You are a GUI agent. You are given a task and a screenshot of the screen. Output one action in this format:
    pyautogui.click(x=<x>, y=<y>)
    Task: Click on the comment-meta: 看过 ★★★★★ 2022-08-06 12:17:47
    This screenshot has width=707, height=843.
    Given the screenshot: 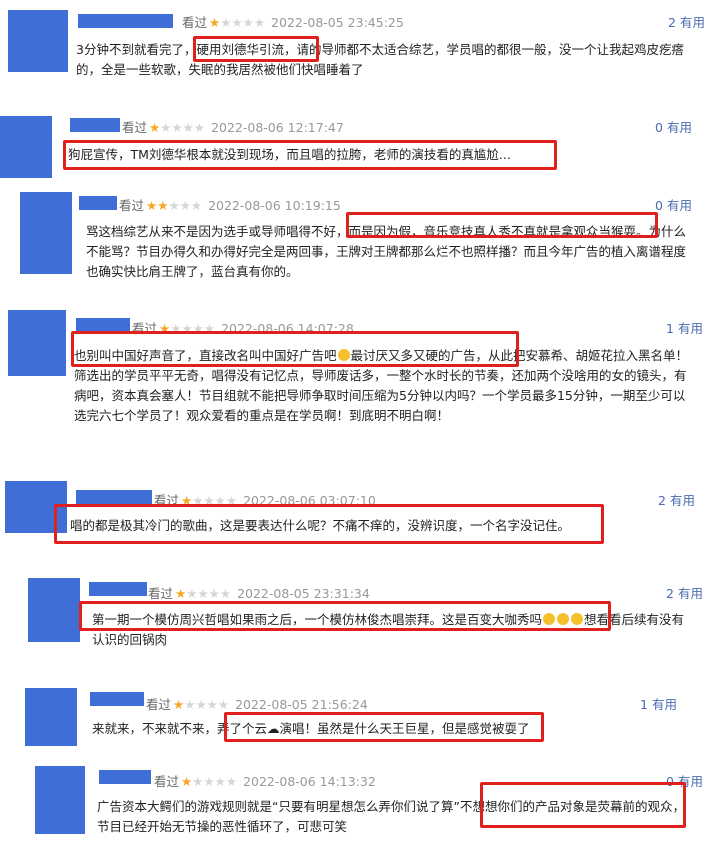 What is the action you would take?
    pyautogui.click(x=233, y=126)
    